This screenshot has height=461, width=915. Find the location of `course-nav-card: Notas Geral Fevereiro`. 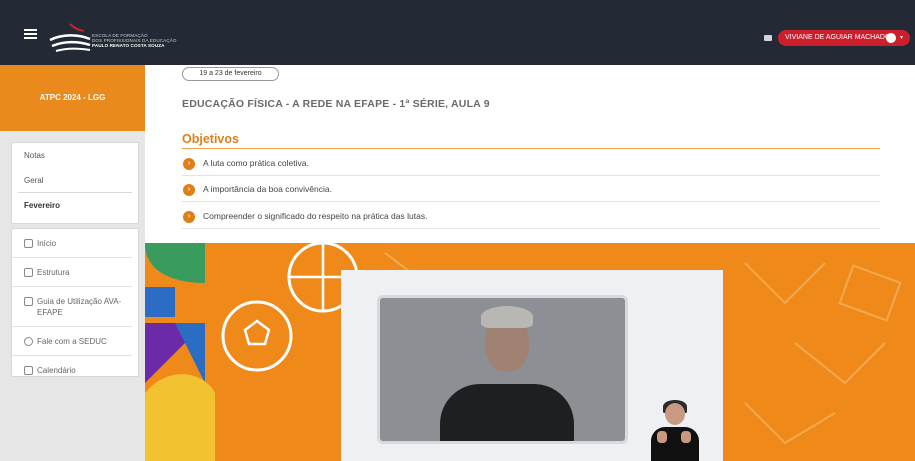

course-nav-card: Notas Geral Fevereiro is located at coordinates (75, 183).